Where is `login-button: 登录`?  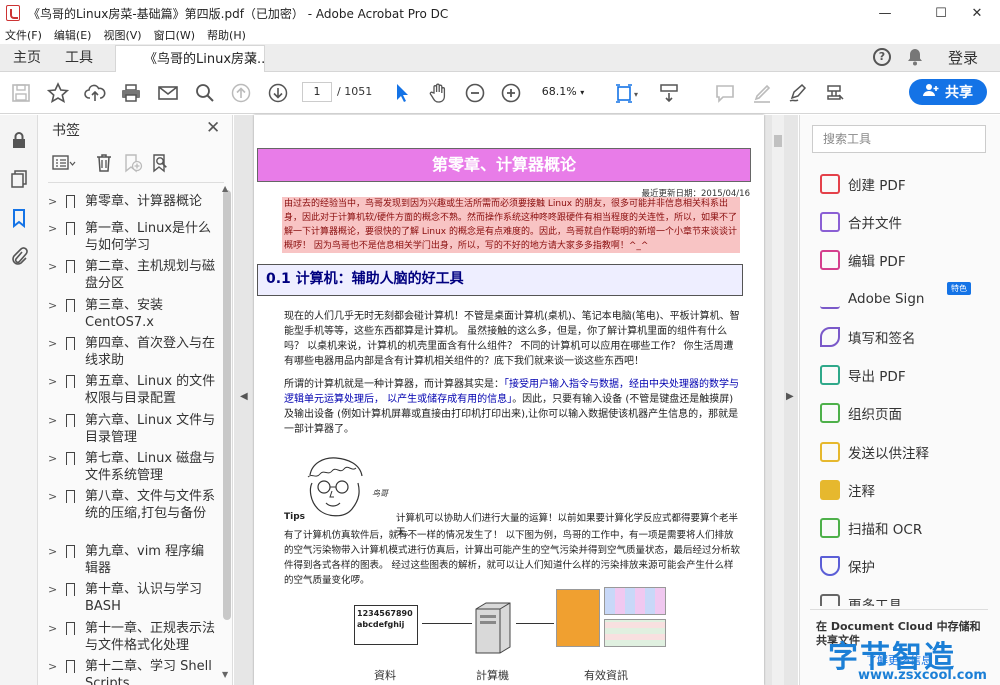
login-button: 登录 is located at coordinates (963, 58).